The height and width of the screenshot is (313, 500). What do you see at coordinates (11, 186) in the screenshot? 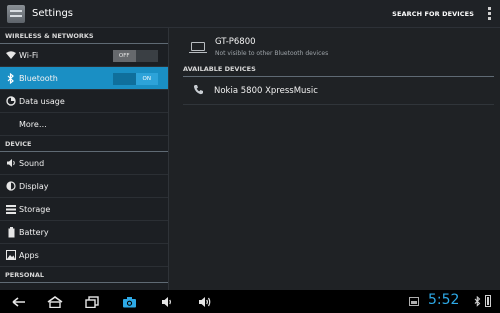
I see `brightness-icon` at bounding box center [11, 186].